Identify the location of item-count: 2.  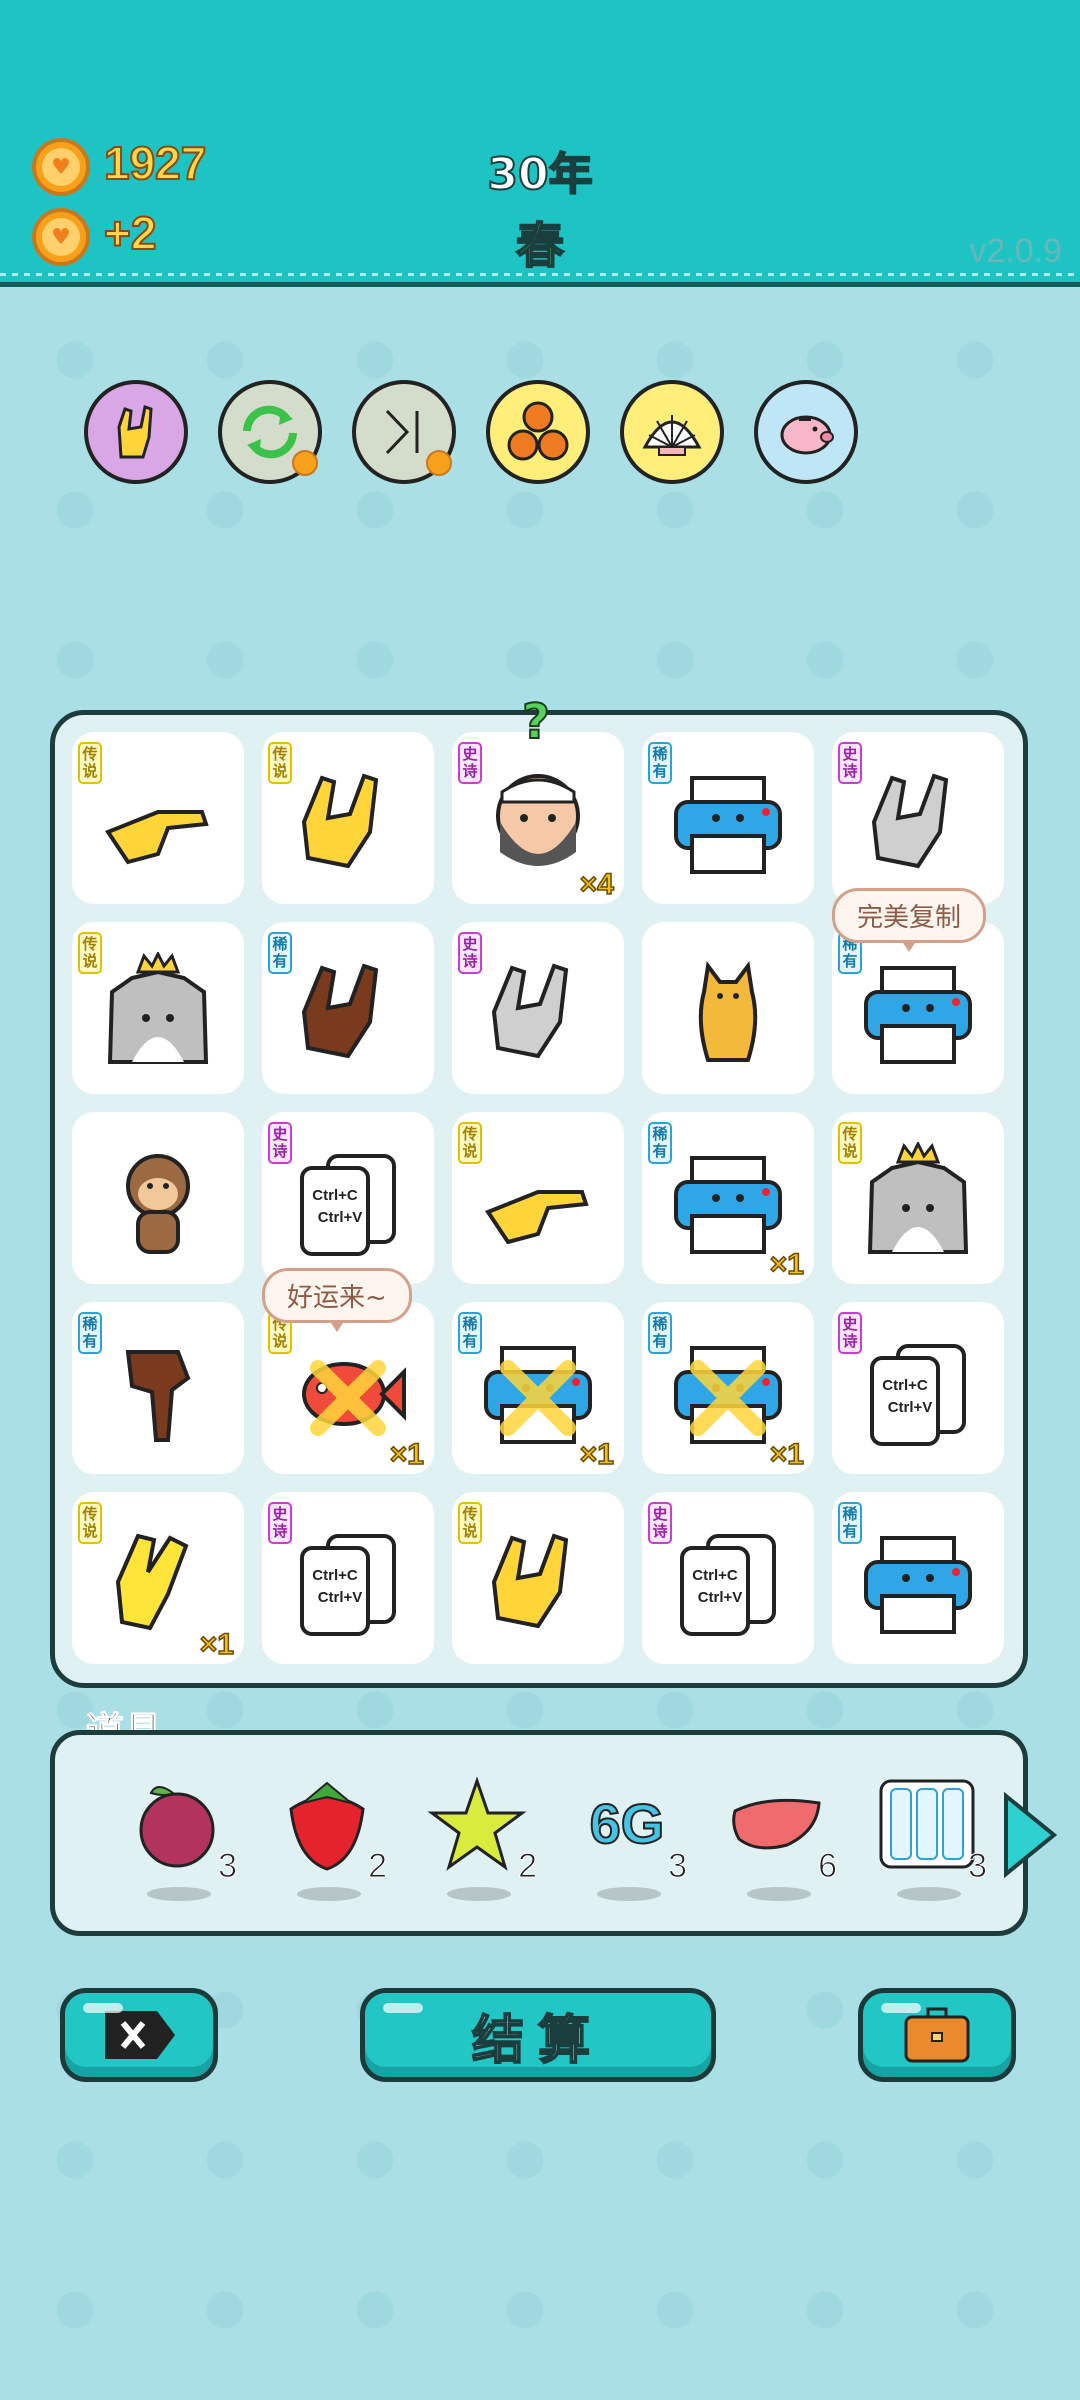
(528, 1866).